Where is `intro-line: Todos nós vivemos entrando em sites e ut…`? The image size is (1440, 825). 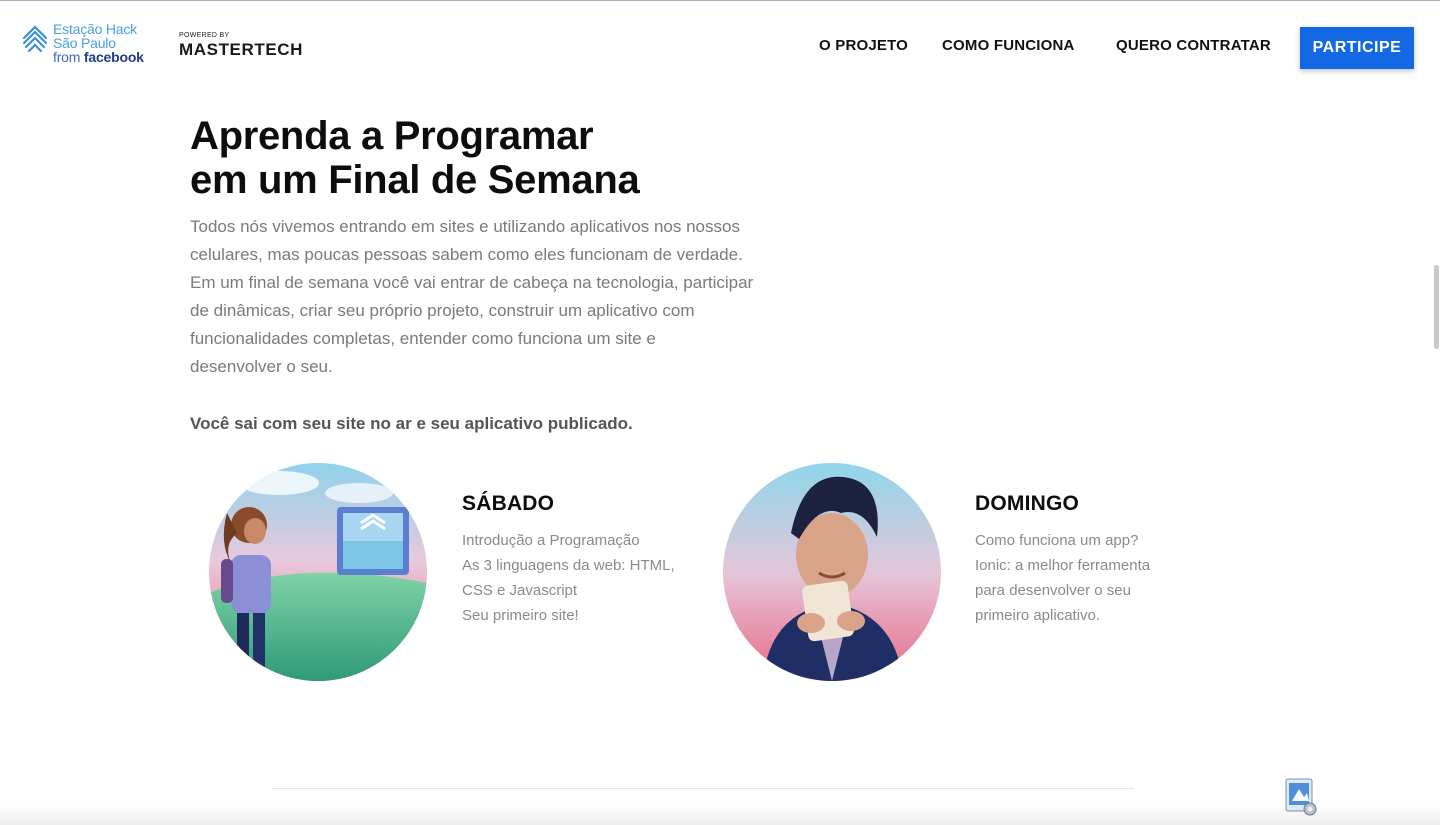 intro-line: Todos nós vivemos entrando em sites e ut… is located at coordinates (465, 226).